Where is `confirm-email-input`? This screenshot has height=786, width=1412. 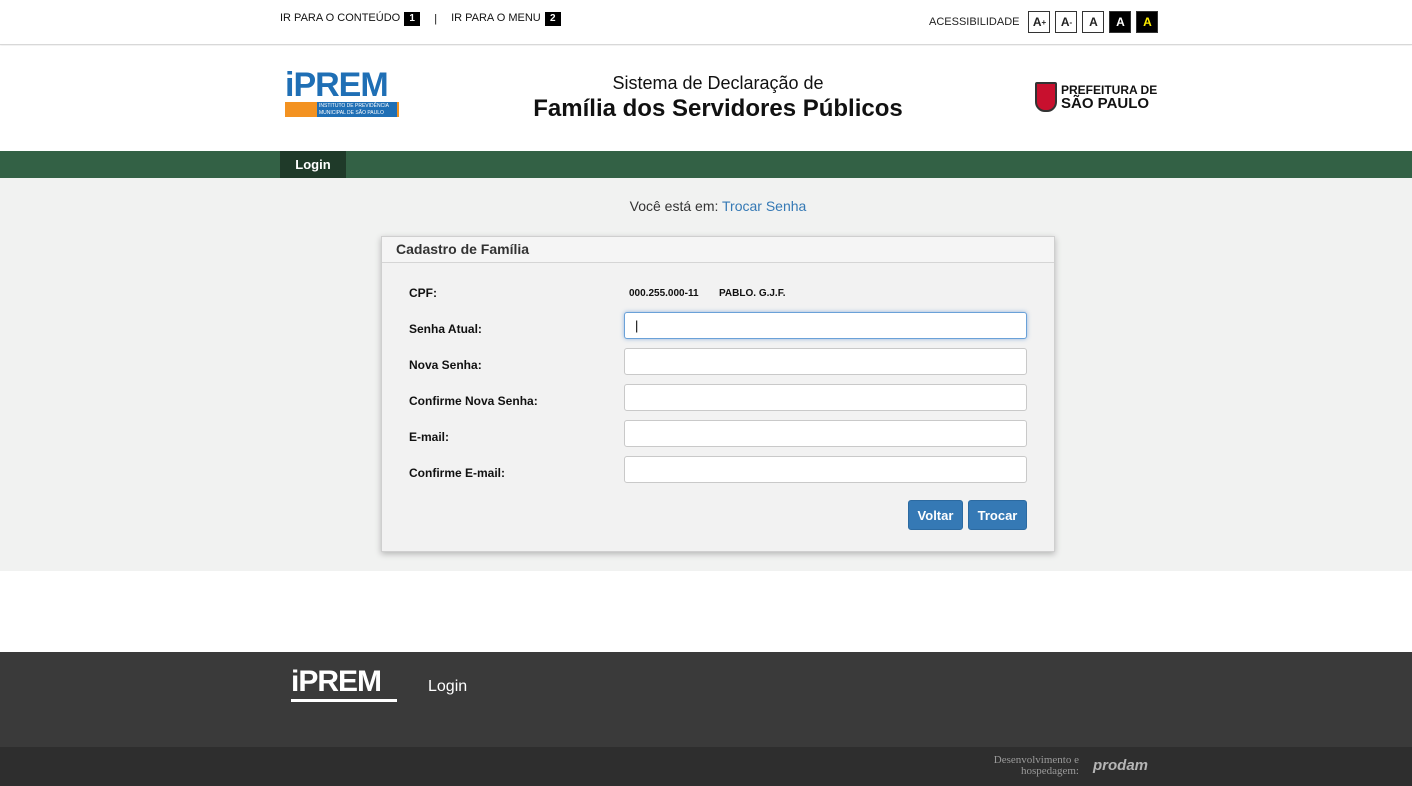 confirm-email-input is located at coordinates (825, 469).